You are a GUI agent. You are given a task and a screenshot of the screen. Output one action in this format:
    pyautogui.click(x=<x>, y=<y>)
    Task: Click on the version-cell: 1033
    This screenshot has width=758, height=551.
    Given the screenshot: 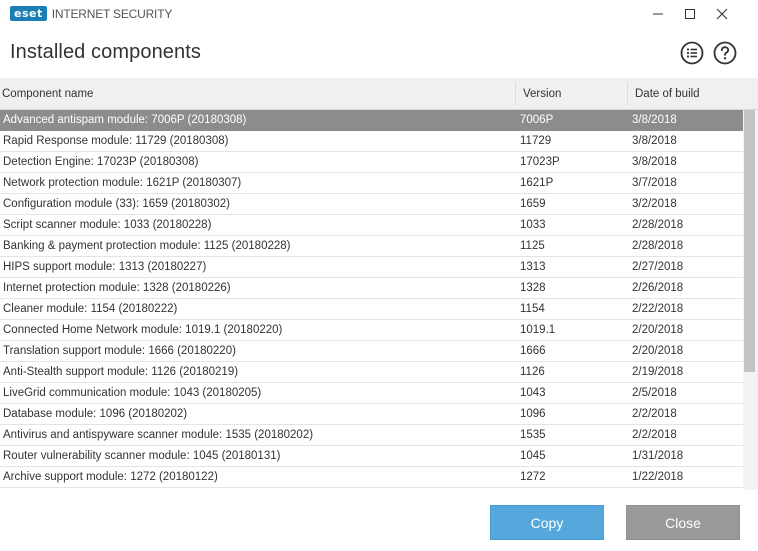 What is the action you would take?
    pyautogui.click(x=533, y=225)
    